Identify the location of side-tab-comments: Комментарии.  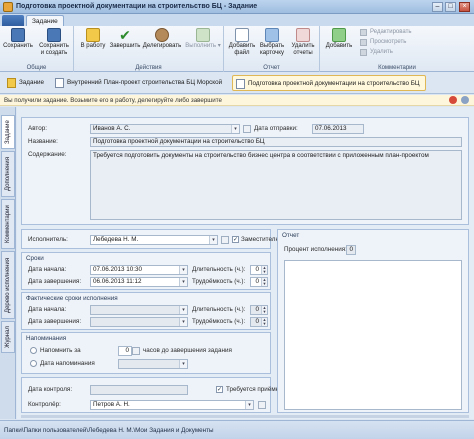
(8, 224).